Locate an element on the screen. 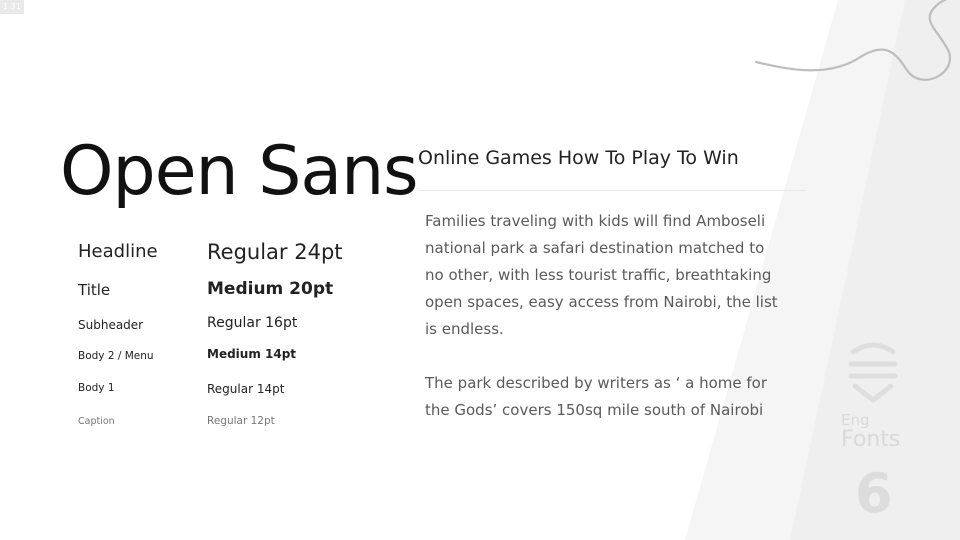 The image size is (960, 540). version-badge: 1.31 is located at coordinates (12, 7).